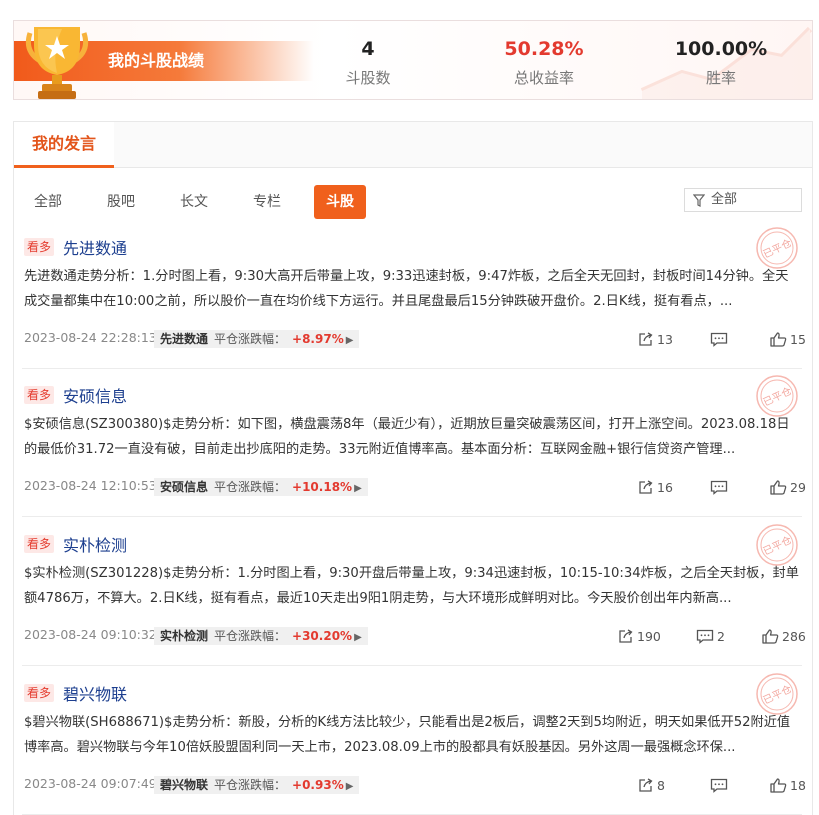  What do you see at coordinates (665, 339) in the screenshot?
I see `share-count: 13` at bounding box center [665, 339].